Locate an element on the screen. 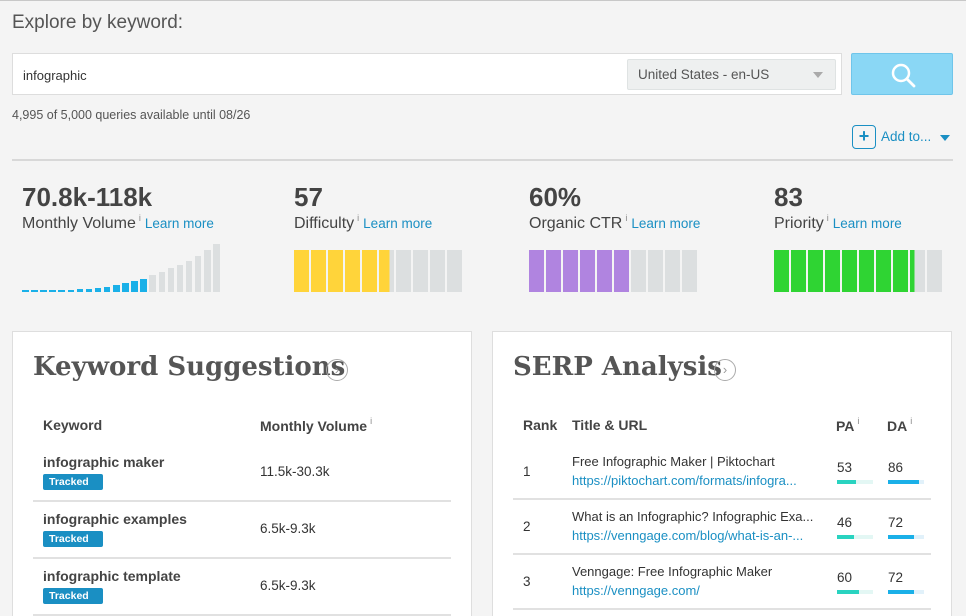  keyword-volume: 11.5k-30.3k is located at coordinates (295, 471).